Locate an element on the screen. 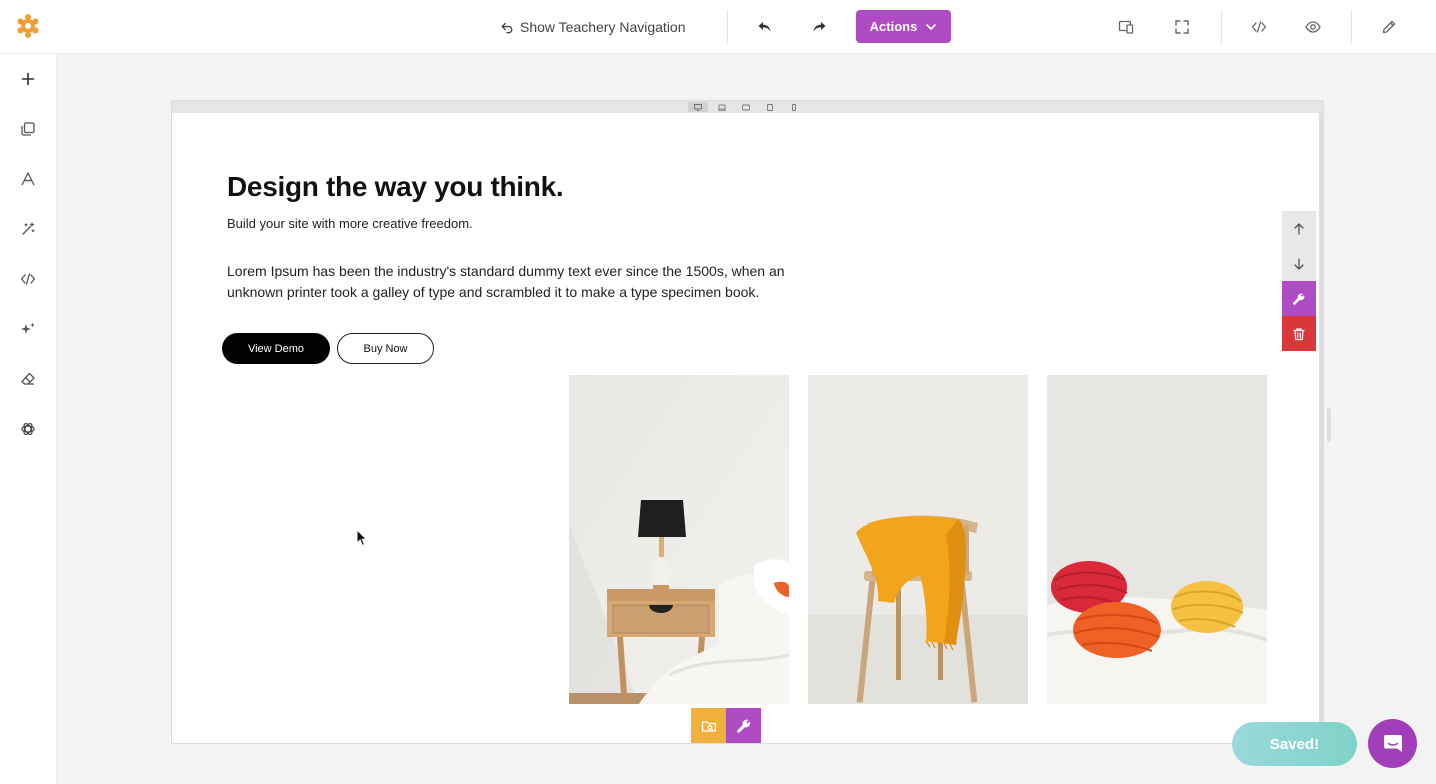  custom-code-button is located at coordinates (28, 279).